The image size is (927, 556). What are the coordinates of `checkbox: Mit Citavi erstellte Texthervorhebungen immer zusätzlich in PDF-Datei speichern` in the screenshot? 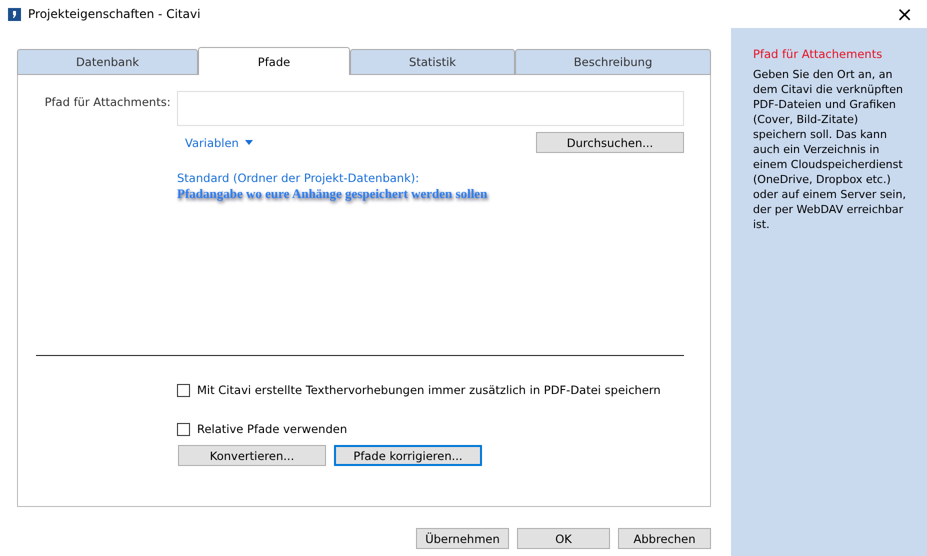 It's located at (430, 390).